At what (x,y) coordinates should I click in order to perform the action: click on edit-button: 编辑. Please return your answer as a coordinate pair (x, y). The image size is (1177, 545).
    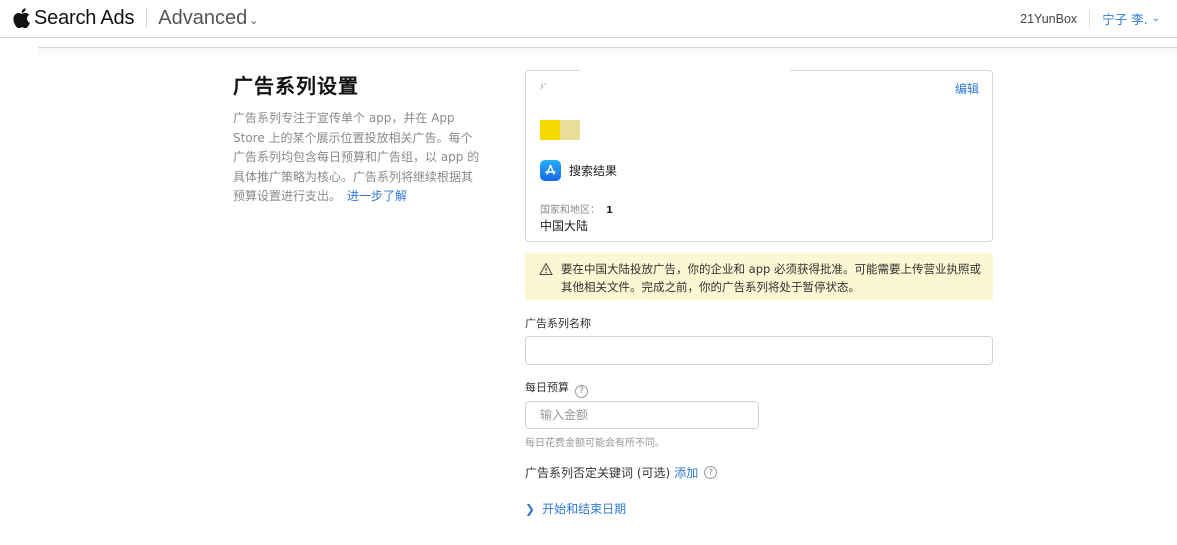
    Looking at the image, I should click on (967, 88).